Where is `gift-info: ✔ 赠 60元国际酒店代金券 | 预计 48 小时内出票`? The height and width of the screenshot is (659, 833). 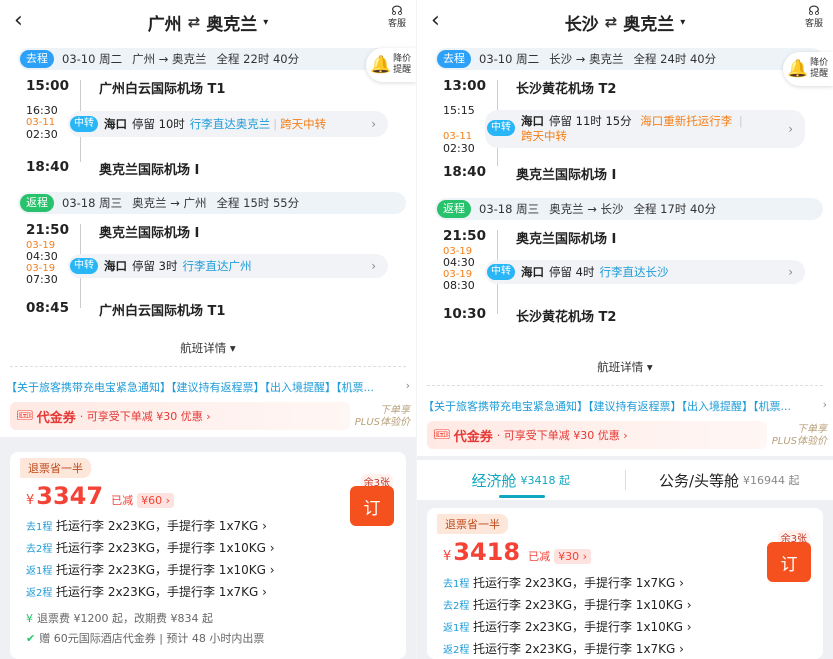 gift-info: ✔ 赠 60元国际酒店代金券 | 预计 48 小时内出票 is located at coordinates (145, 638).